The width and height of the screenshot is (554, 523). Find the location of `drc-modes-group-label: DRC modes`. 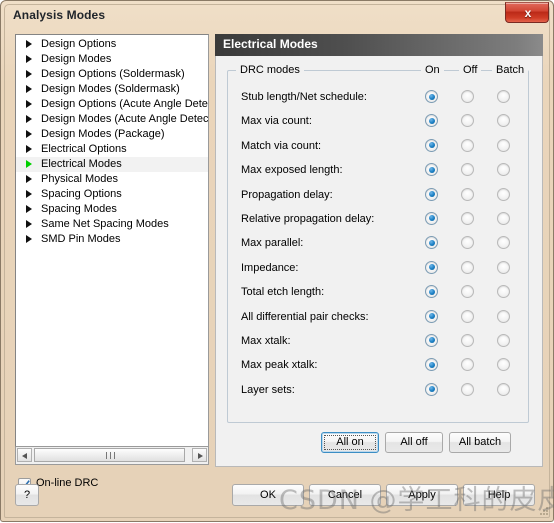

drc-modes-group-label: DRC modes is located at coordinates (270, 70).